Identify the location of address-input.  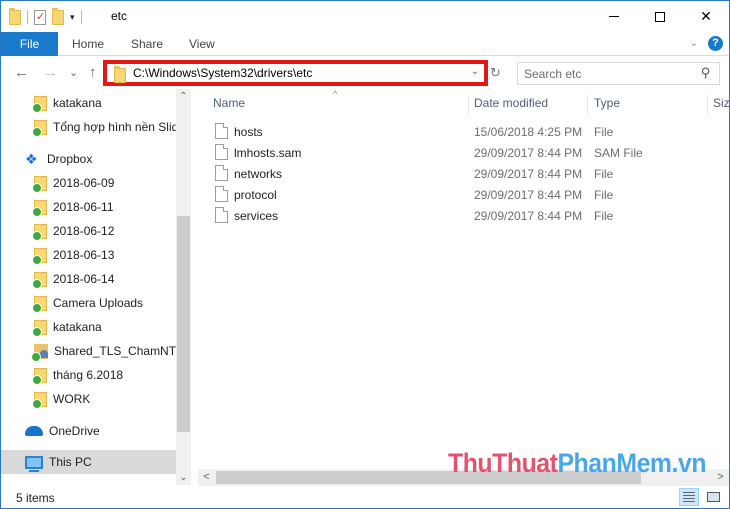
(293, 73).